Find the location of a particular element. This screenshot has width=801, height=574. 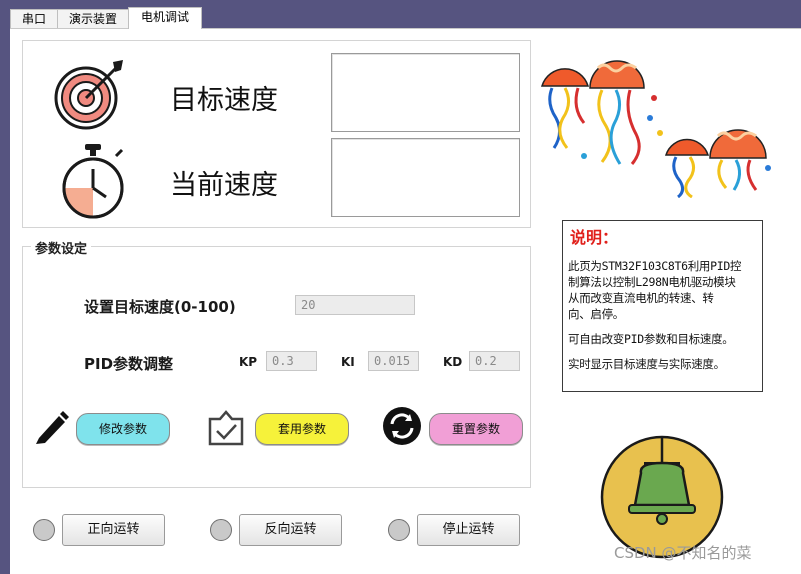

checkbox-icon is located at coordinates (226, 428).